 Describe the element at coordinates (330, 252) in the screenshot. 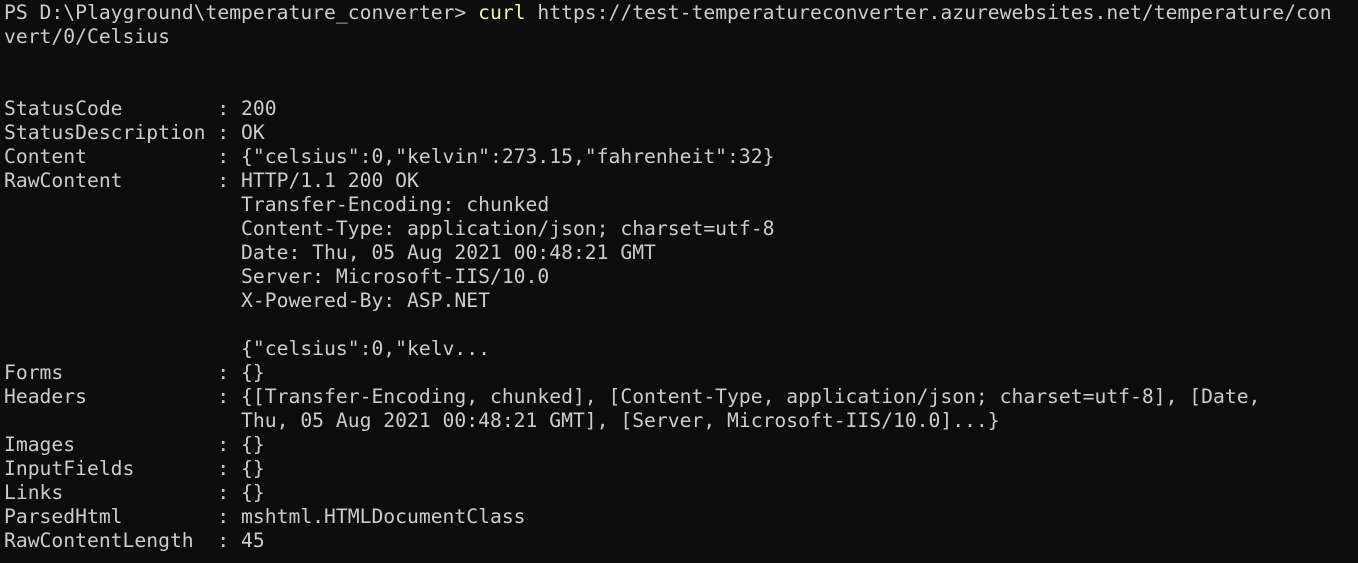

I see `output-line-date: Date: Thu, 05 Aug 2021 00:48:21 GMT` at that location.